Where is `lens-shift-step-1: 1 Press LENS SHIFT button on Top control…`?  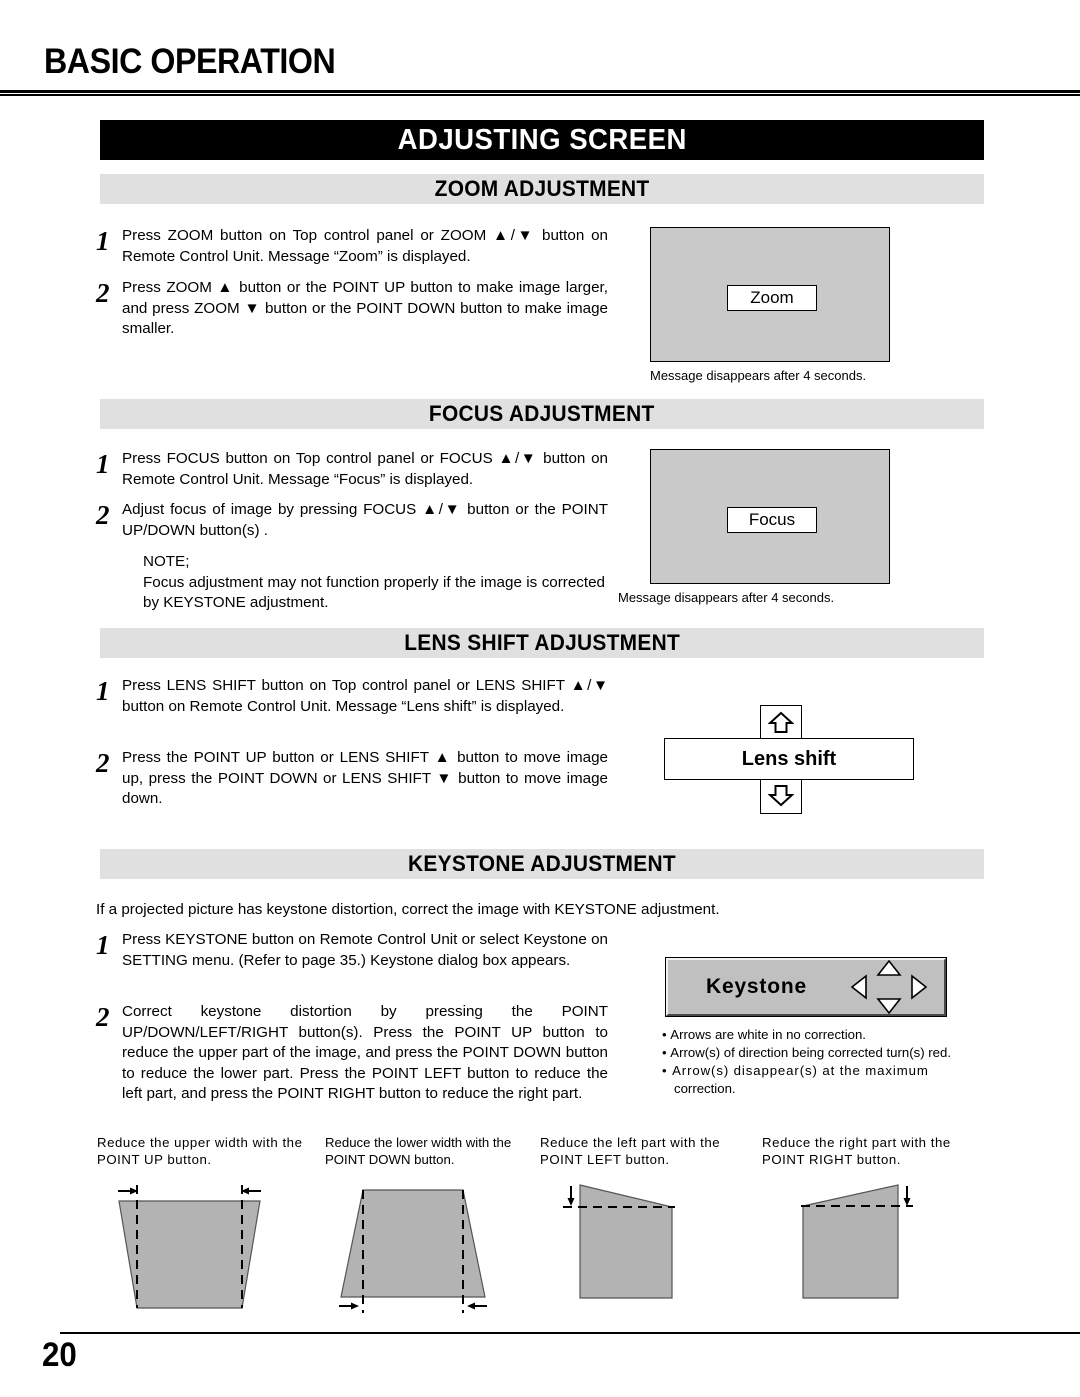 lens-shift-step-1: 1 Press LENS SHIFT button on Top control… is located at coordinates (352, 696).